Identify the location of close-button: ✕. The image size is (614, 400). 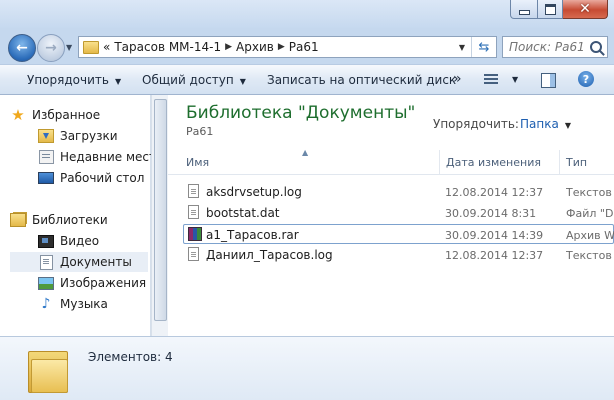
(585, 9).